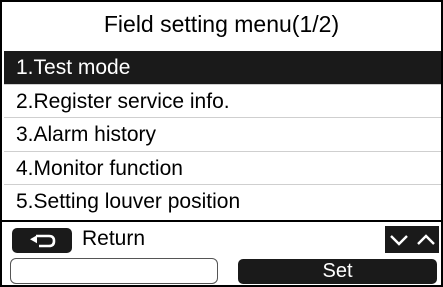 The image size is (443, 287). What do you see at coordinates (221, 221) in the screenshot?
I see `footer-divider` at bounding box center [221, 221].